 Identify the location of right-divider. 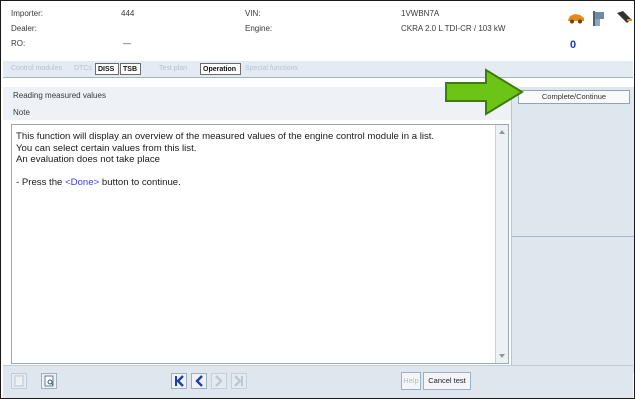
(573, 236).